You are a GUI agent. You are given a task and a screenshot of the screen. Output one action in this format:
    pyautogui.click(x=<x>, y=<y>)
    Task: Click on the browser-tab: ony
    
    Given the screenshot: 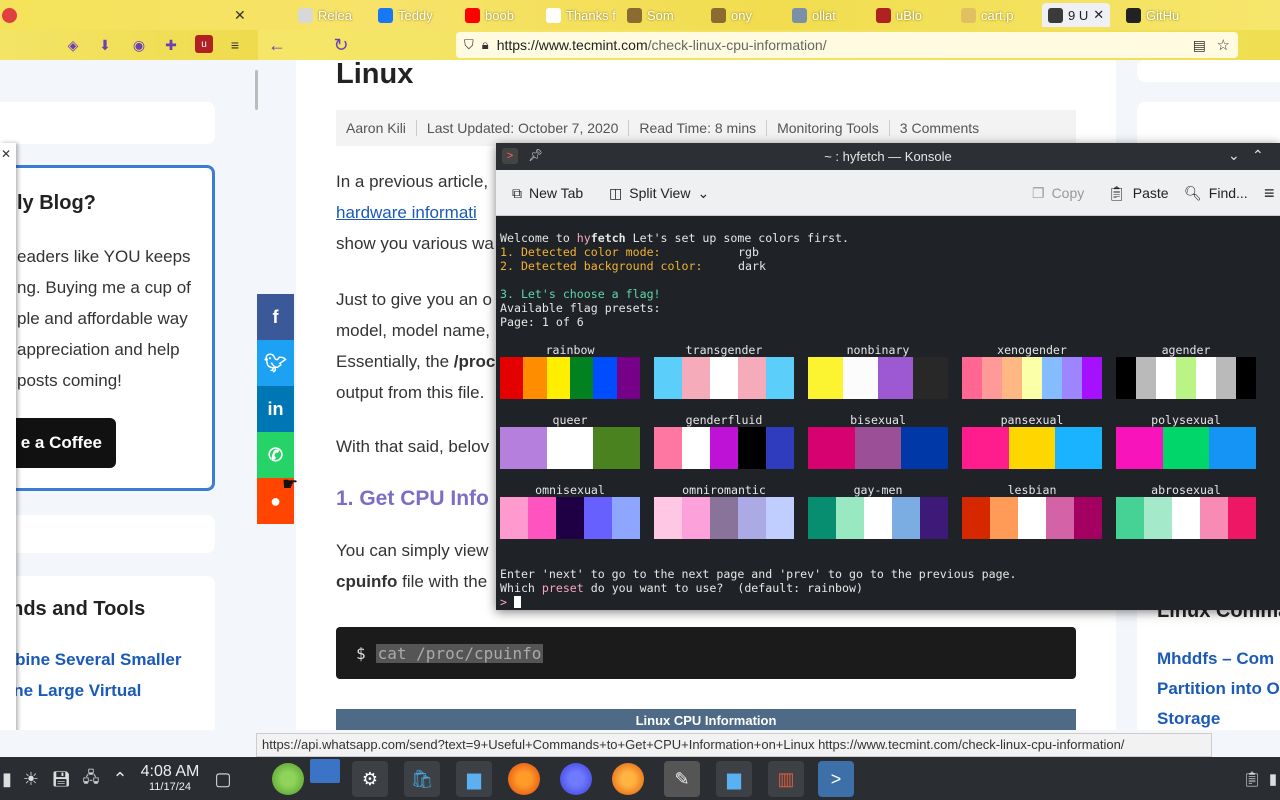 What is the action you would take?
    pyautogui.click(x=746, y=15)
    